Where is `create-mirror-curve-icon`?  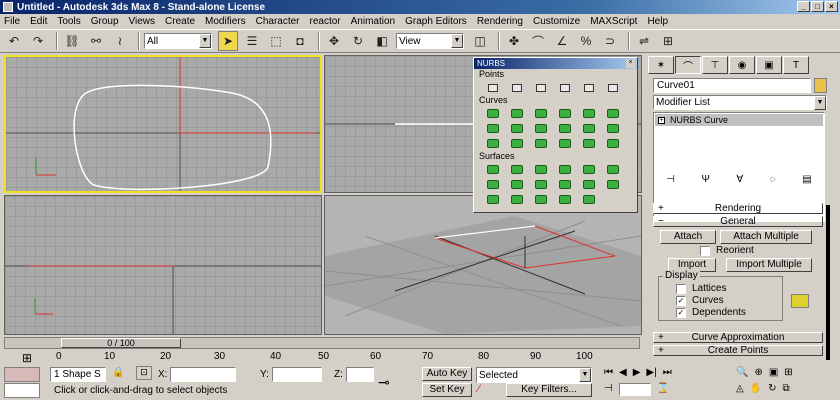 create-mirror-curve-icon is located at coordinates (492, 128).